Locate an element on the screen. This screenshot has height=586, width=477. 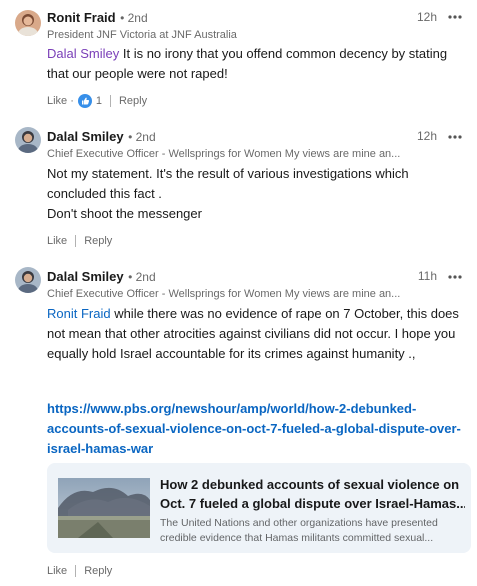
comment-time: 11h is located at coordinates (427, 276).